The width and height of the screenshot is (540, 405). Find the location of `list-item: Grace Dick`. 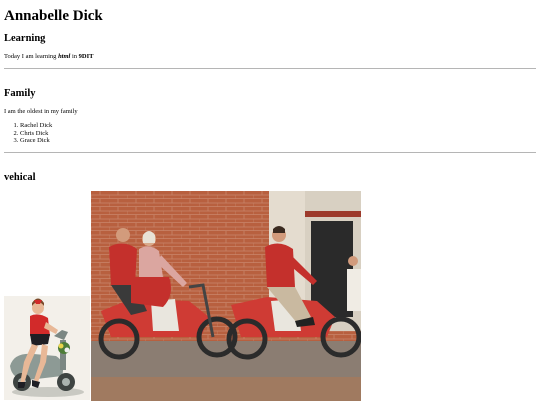

list-item: Grace Dick is located at coordinates (36, 141).